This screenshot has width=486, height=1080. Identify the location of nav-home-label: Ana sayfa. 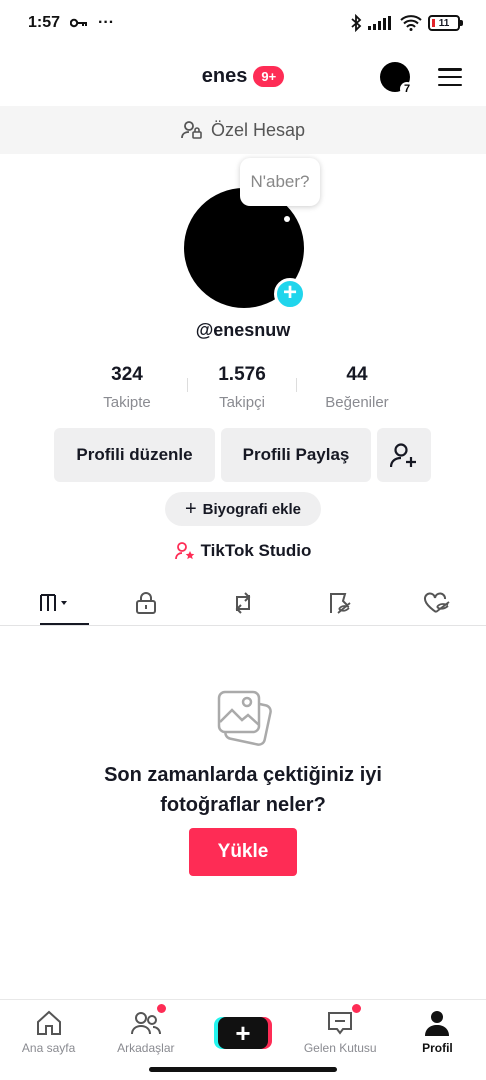
(48, 1048).